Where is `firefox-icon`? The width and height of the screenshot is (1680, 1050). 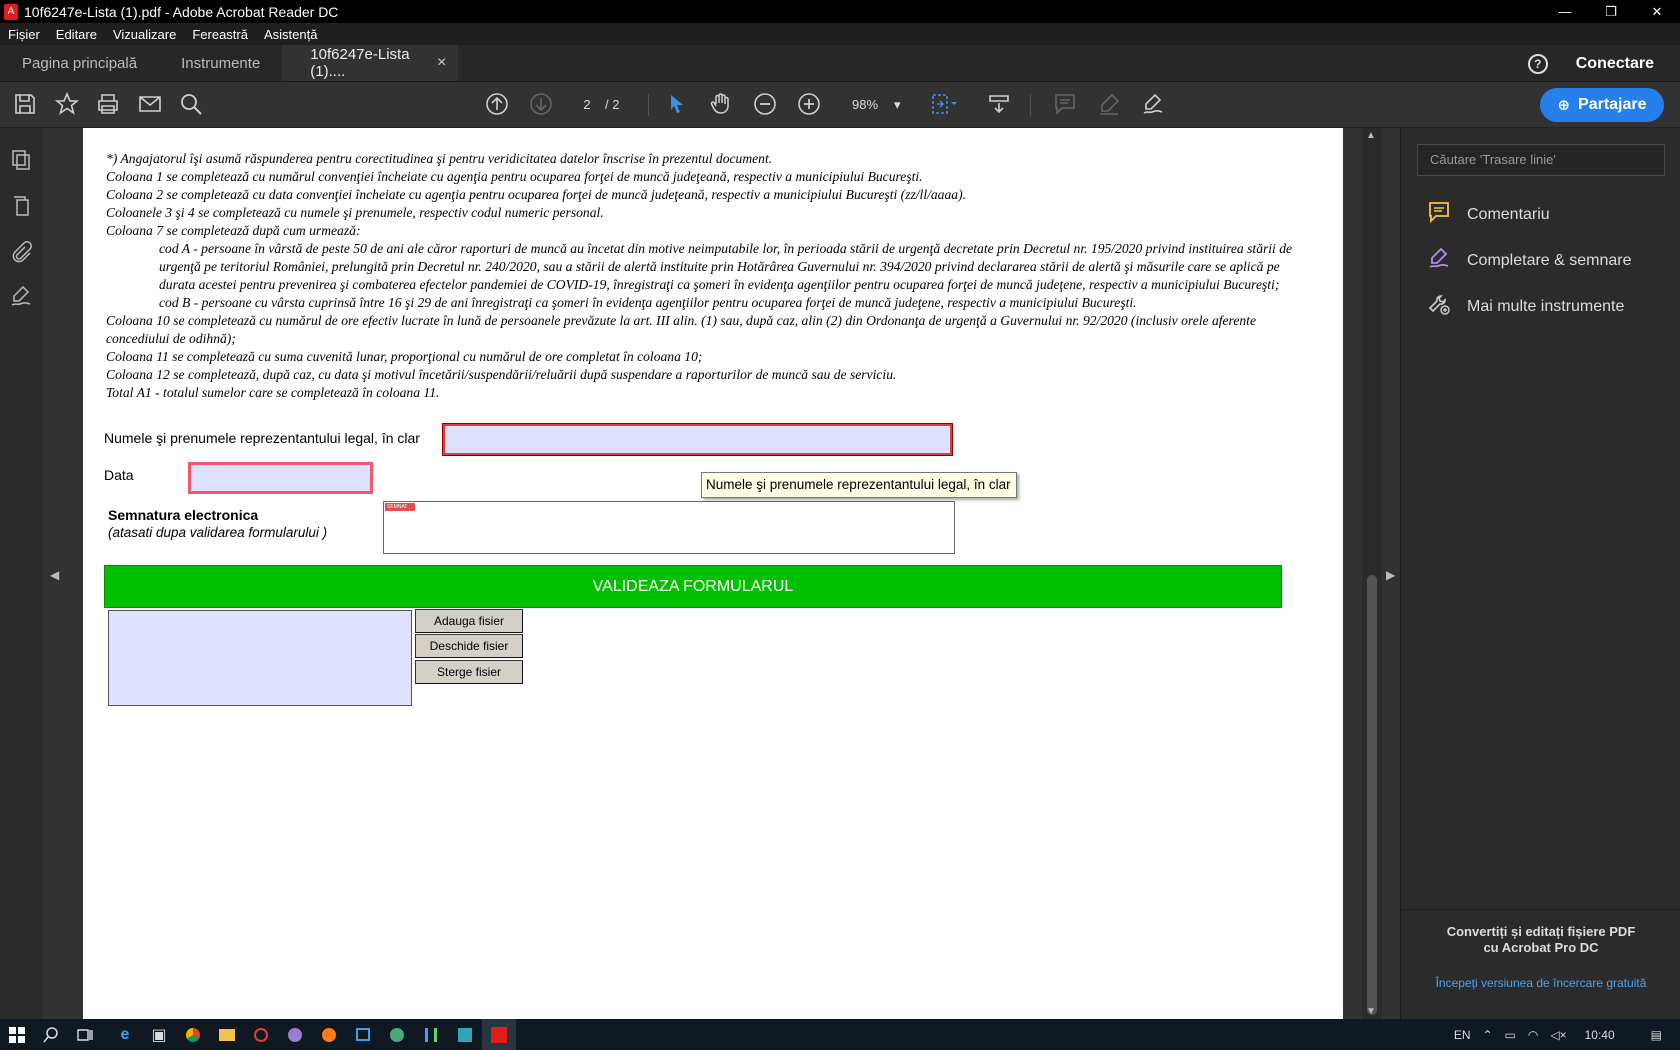 firefox-icon is located at coordinates (329, 1034).